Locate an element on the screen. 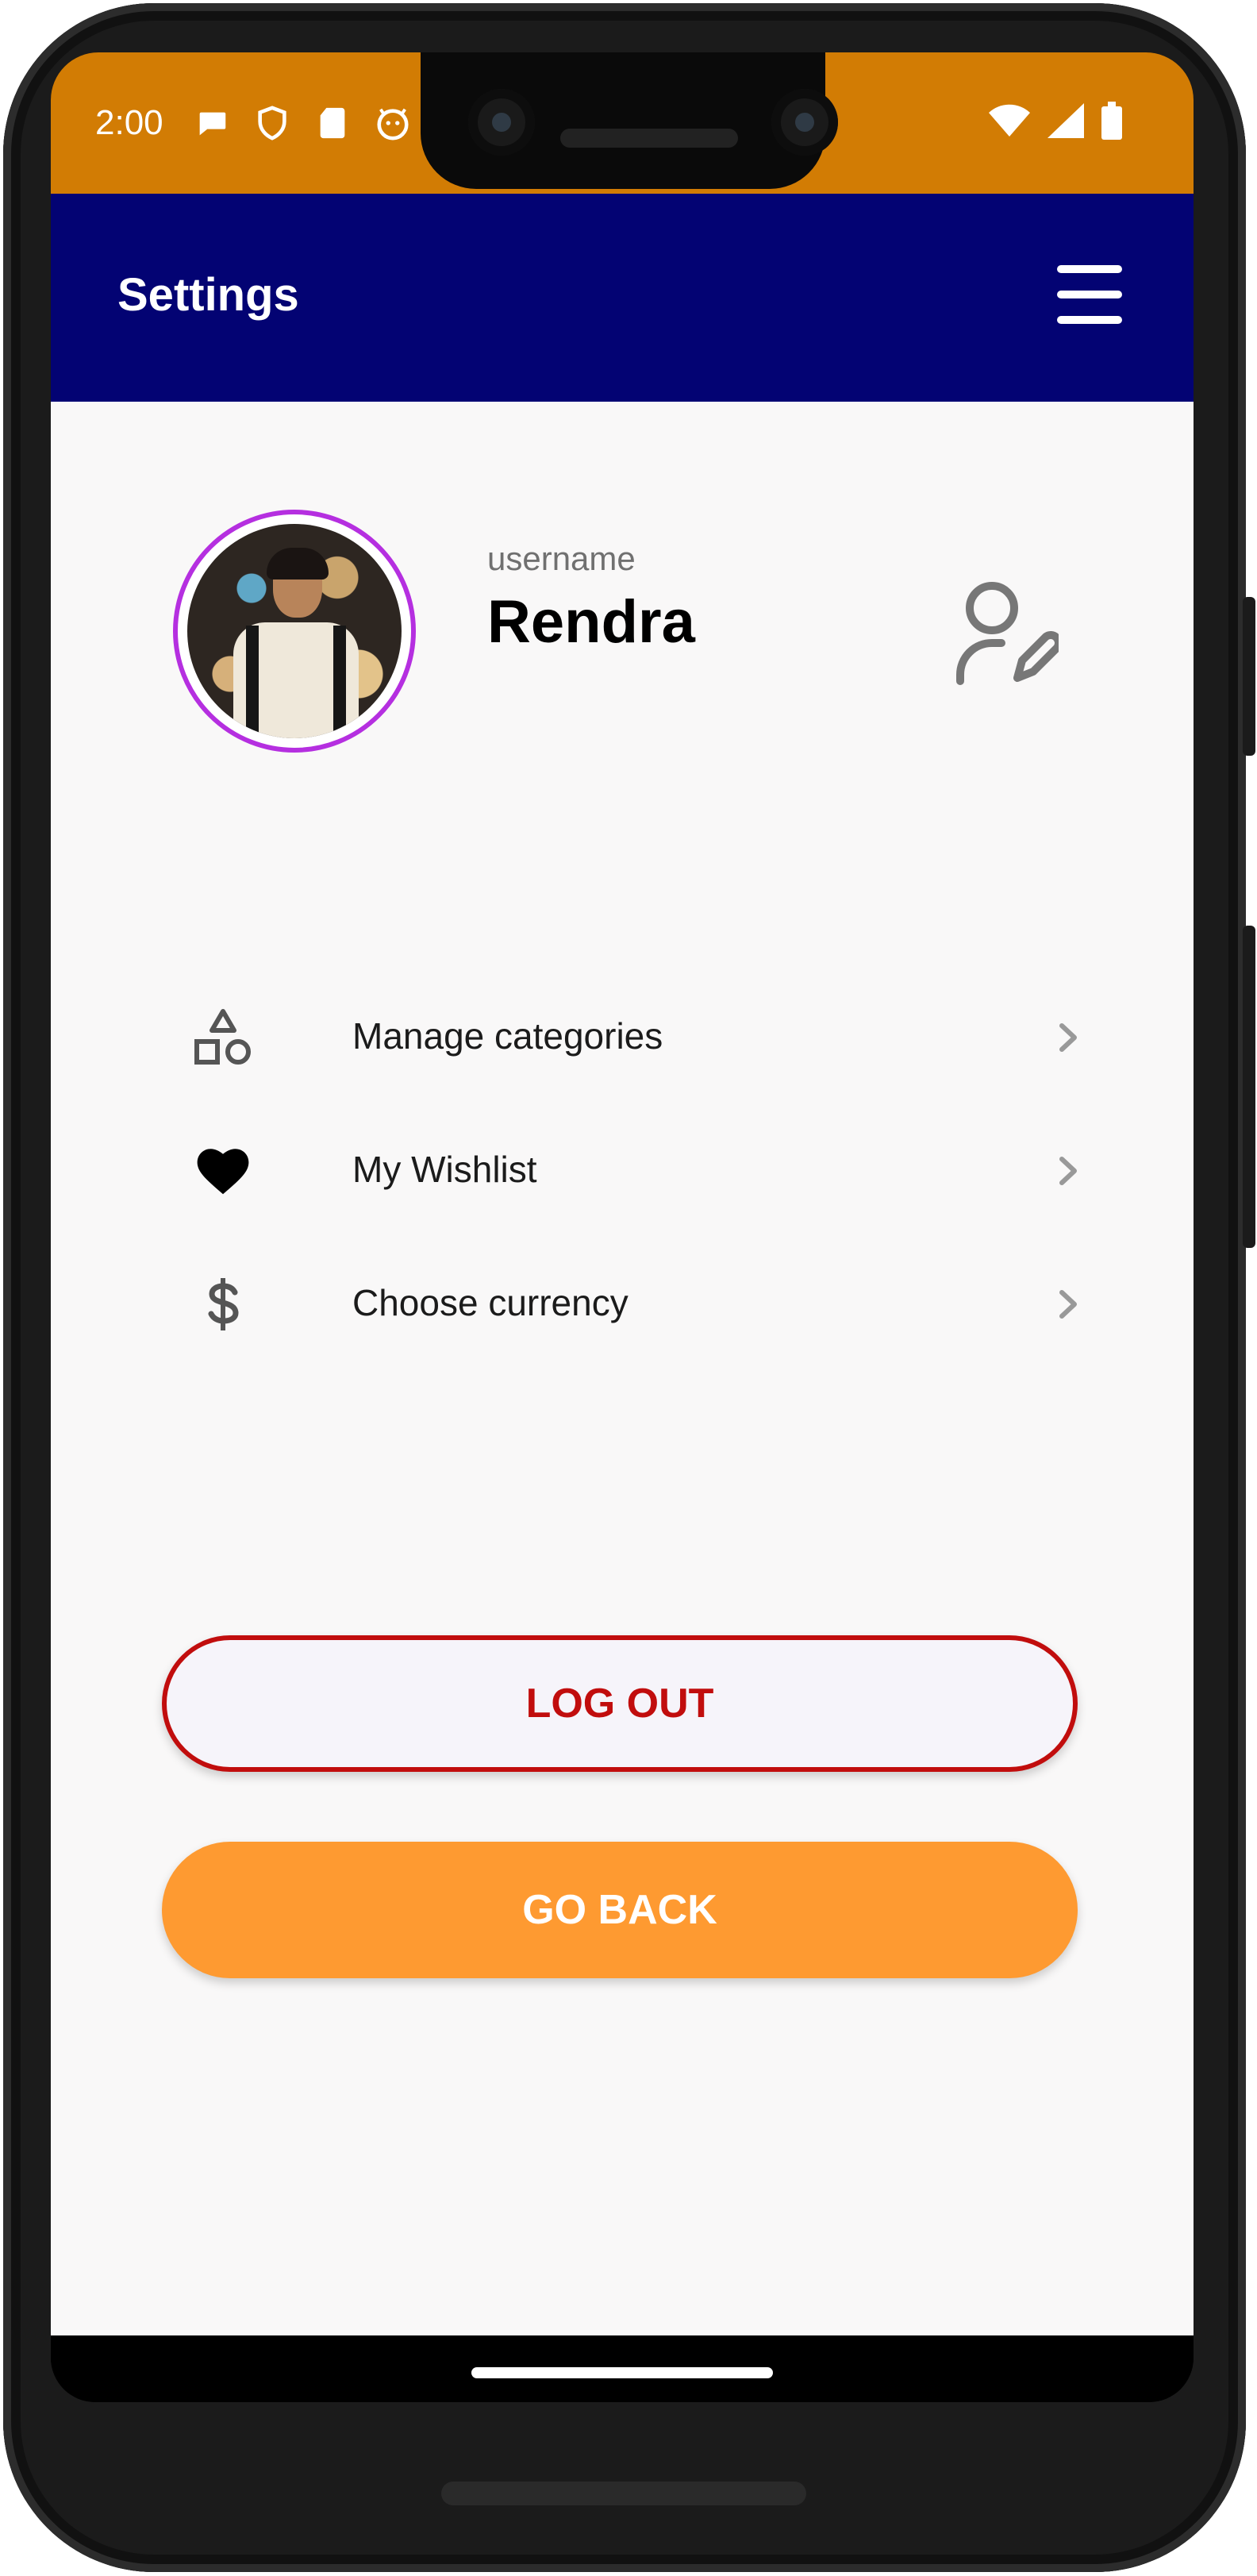 The image size is (1257, 2576). camera-notch is located at coordinates (629, 120).